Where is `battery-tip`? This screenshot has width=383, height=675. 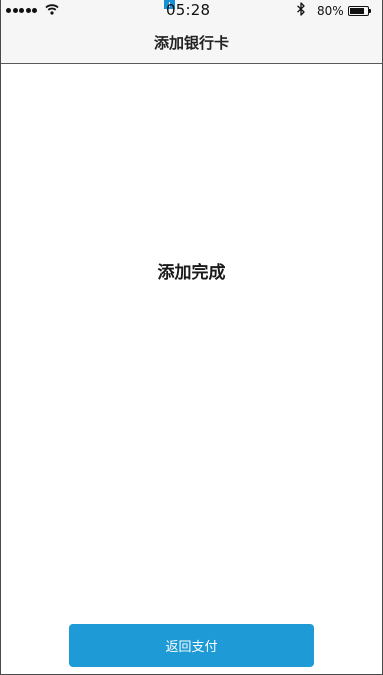
battery-tip is located at coordinates (370, 11).